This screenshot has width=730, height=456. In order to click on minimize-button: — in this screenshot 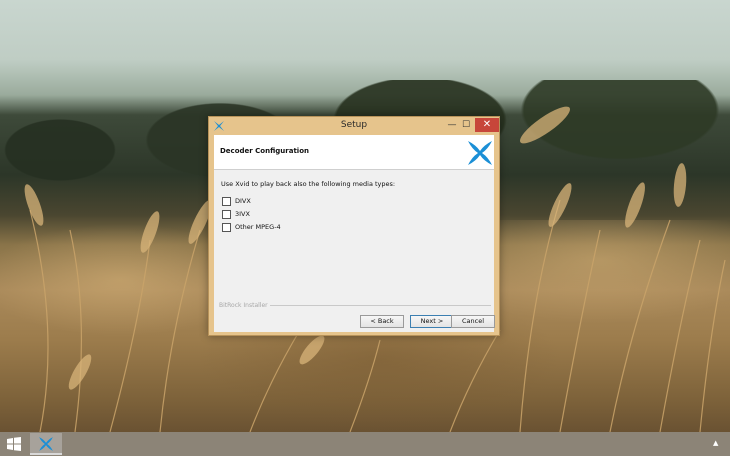, I will do `click(452, 125)`.